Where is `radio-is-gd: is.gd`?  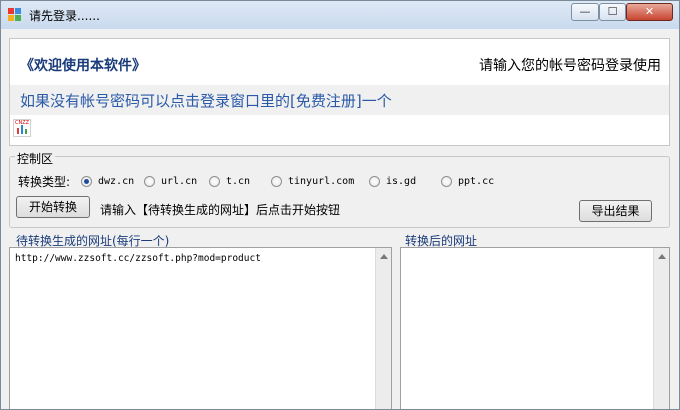
radio-is-gd: is.gd is located at coordinates (392, 181).